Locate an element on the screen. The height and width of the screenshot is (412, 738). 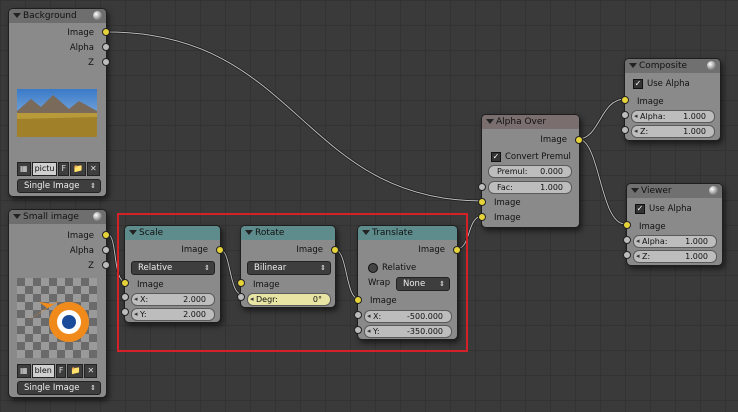
fac-field: Fac: 1.000 is located at coordinates (530, 187).